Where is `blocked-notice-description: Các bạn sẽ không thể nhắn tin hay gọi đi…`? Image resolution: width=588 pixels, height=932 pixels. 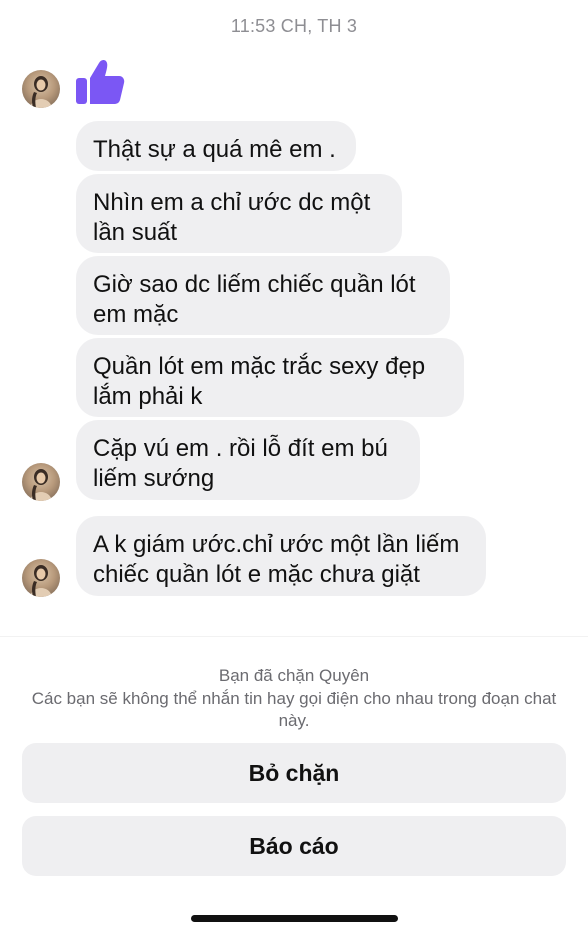
blocked-notice-description: Các bạn sẽ không thể nhắn tin hay gọi đi… is located at coordinates (294, 709).